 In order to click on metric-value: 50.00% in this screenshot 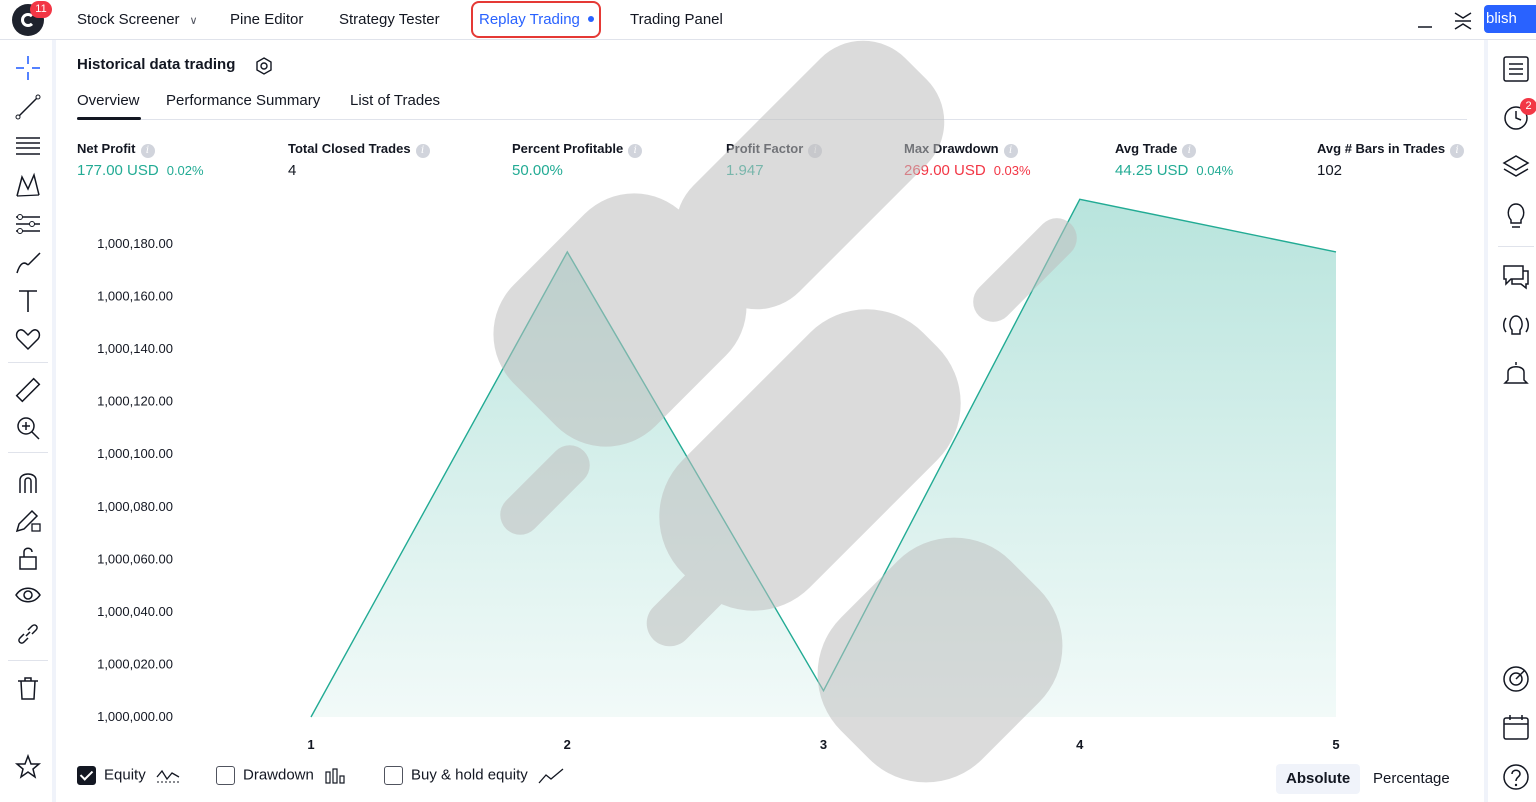, I will do `click(537, 170)`.